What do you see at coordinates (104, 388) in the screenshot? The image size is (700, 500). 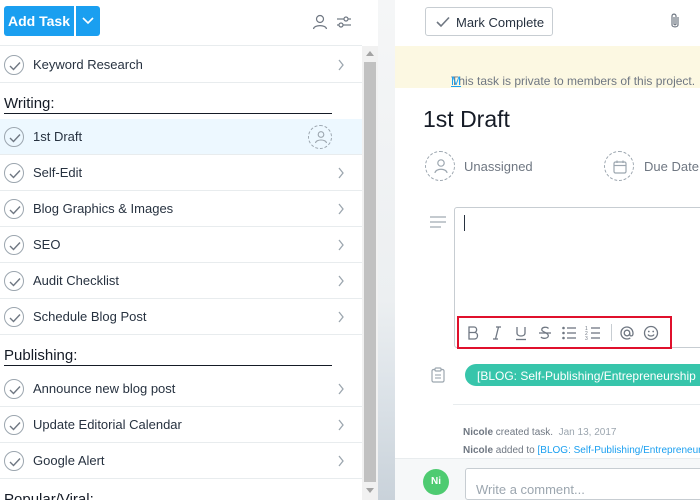 I see `task-name: Announce new blog post` at bounding box center [104, 388].